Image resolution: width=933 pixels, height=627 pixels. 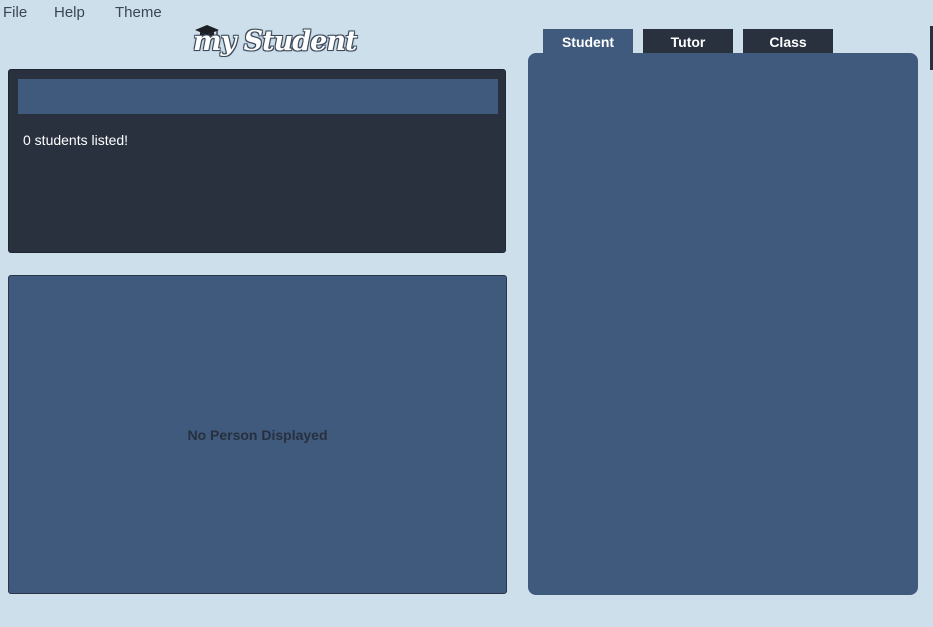 I want to click on app-logo: my Student, so click(x=272, y=47).